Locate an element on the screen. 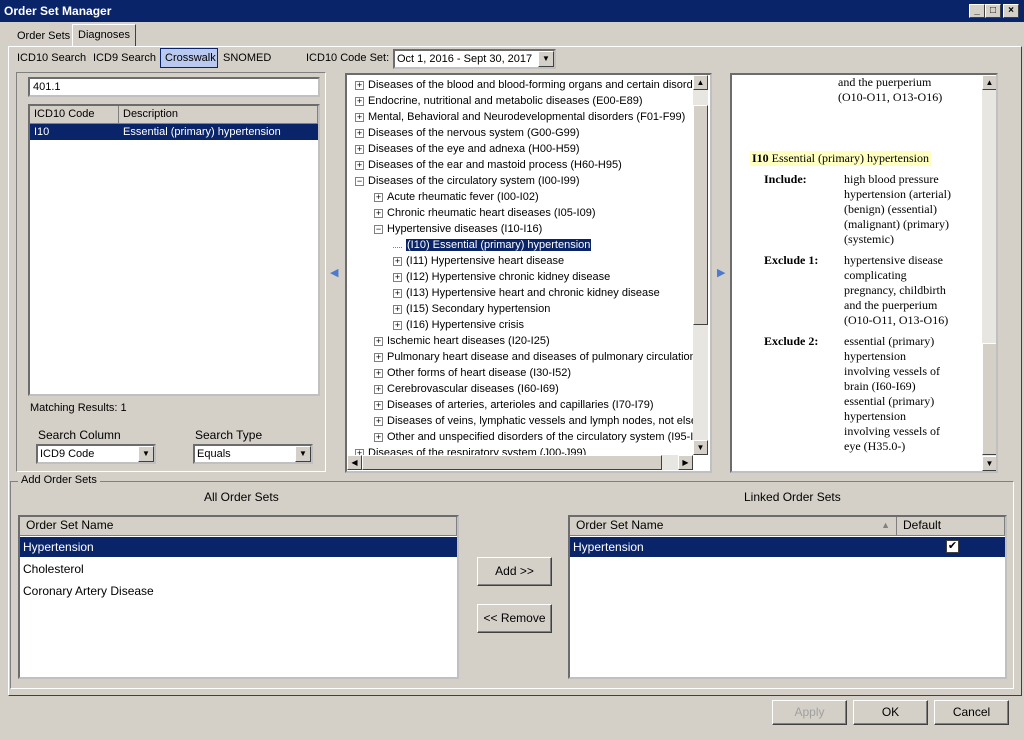  tree-item: + Acute rheumatic fever (I00-I02) is located at coordinates (456, 197).